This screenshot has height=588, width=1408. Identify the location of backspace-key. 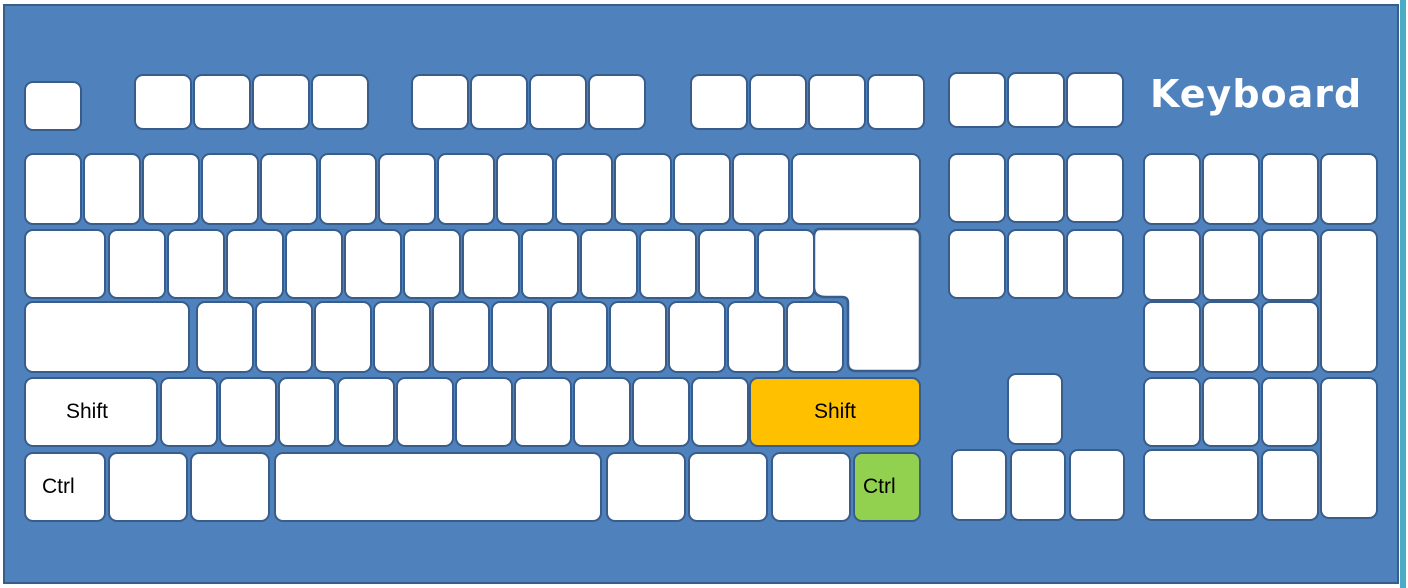
(856, 189).